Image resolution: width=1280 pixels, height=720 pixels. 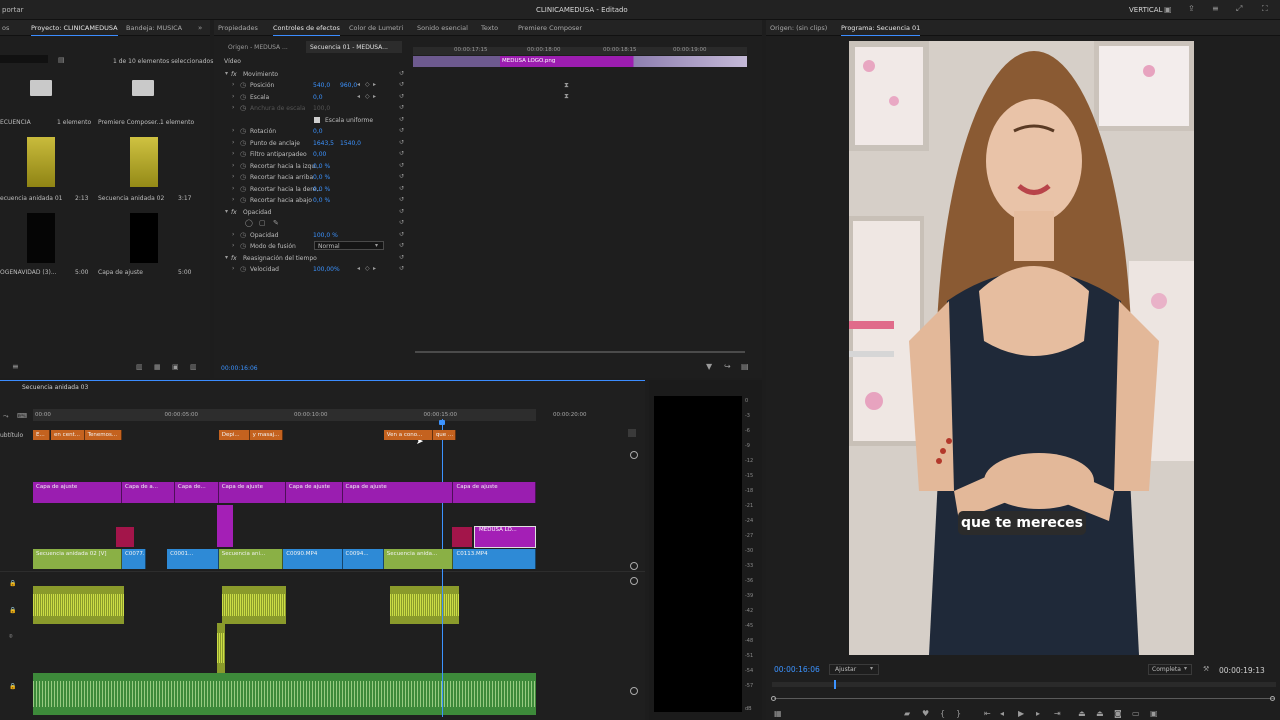 What do you see at coordinates (442, 28) in the screenshot?
I see `tab-essential-sound: Sonido esencial` at bounding box center [442, 28].